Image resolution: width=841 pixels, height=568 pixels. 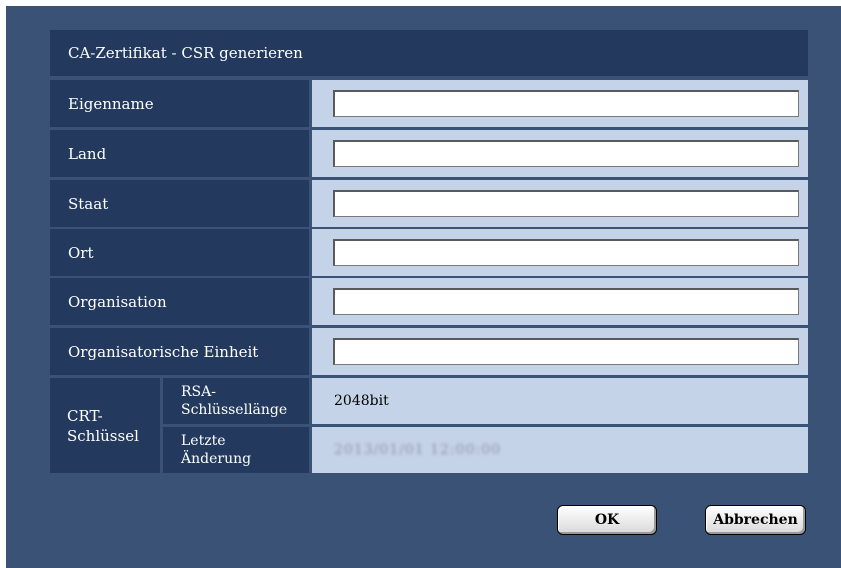 I want to click on organisatorische-einheit-label: Organisatorische Einheit, so click(x=179, y=351).